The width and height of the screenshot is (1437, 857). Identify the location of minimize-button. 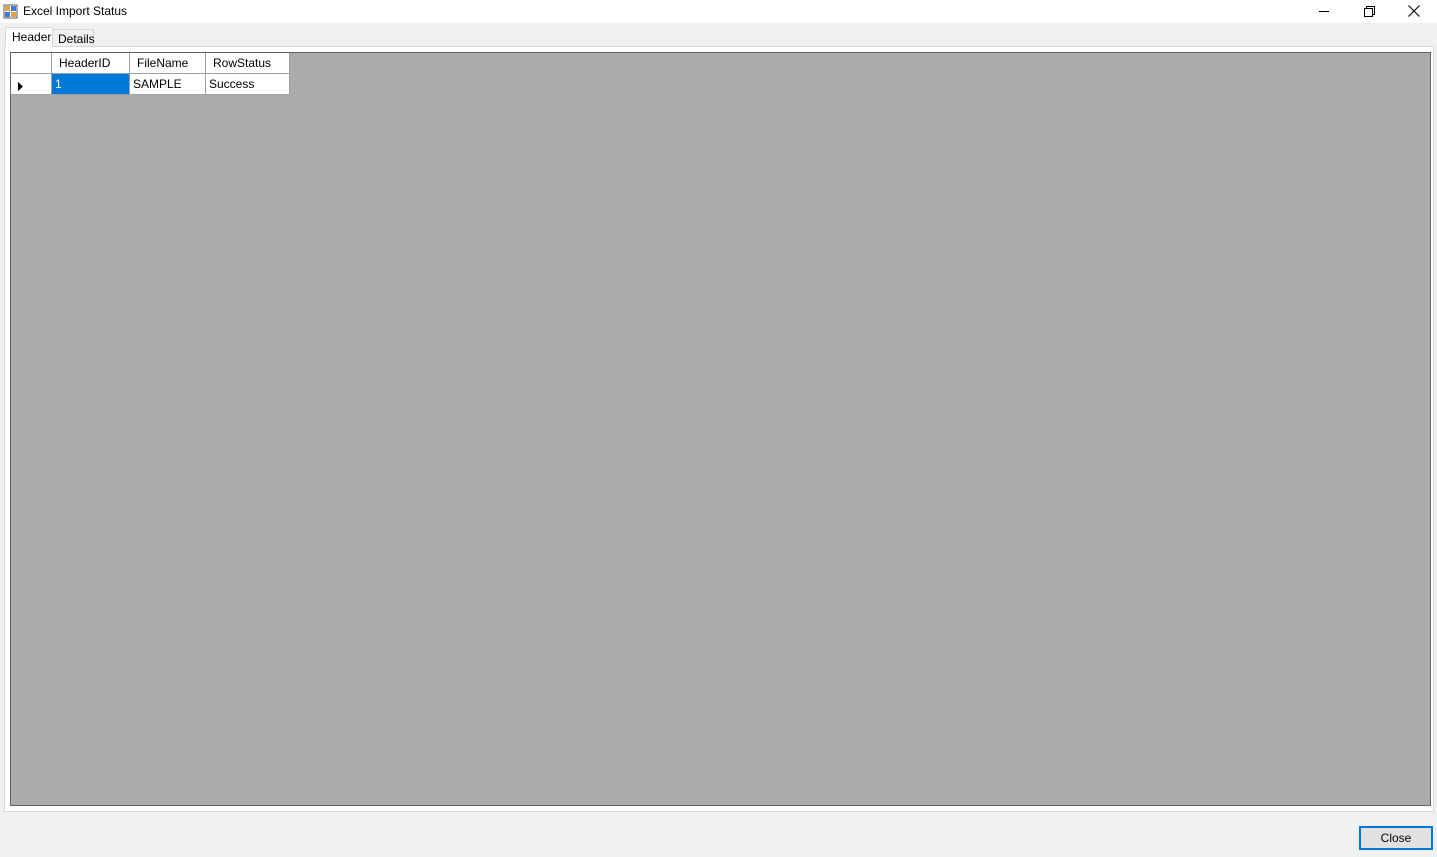
(1324, 11).